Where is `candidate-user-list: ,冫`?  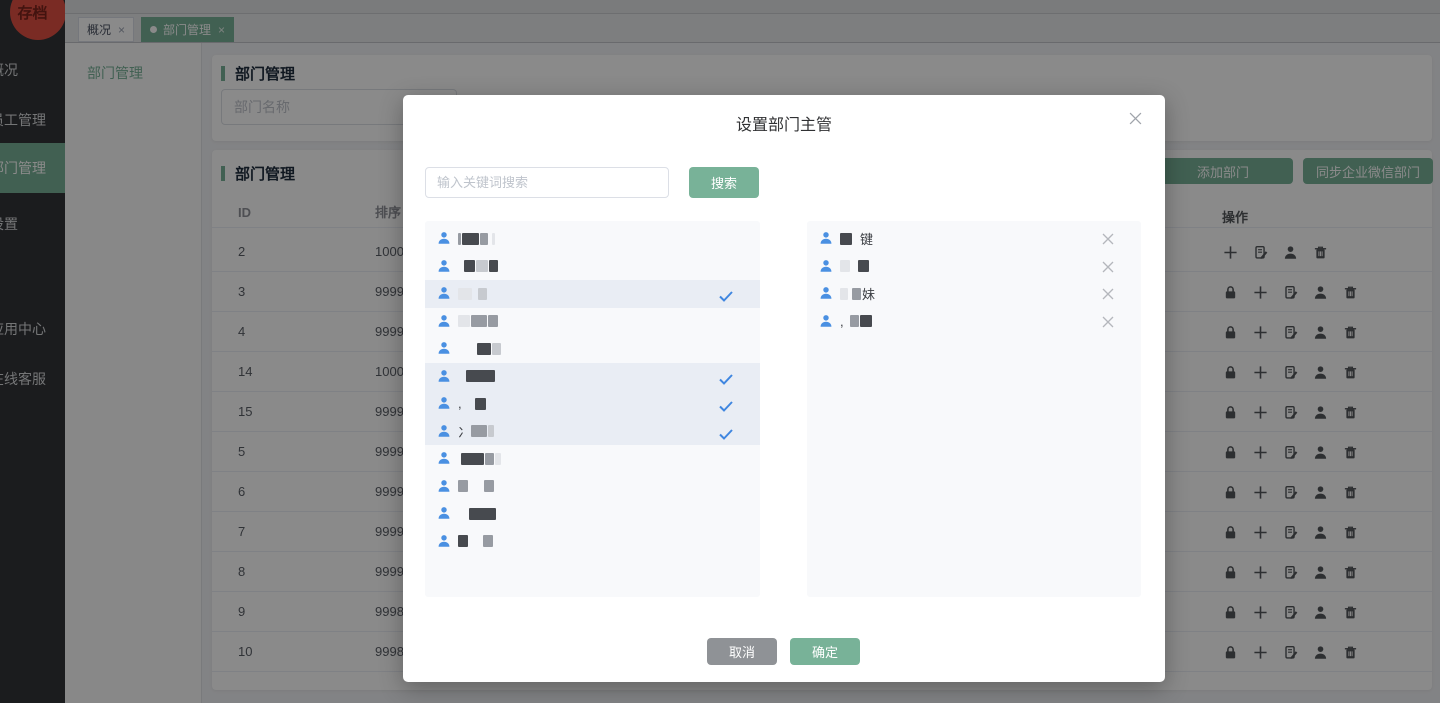
candidate-user-list: ,冫 is located at coordinates (592, 409).